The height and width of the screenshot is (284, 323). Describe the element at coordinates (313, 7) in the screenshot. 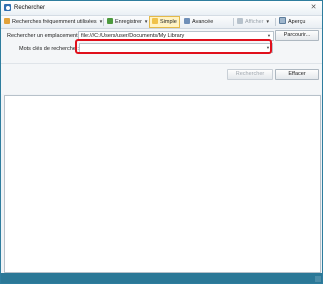

I see `close-icon: ✕` at that location.